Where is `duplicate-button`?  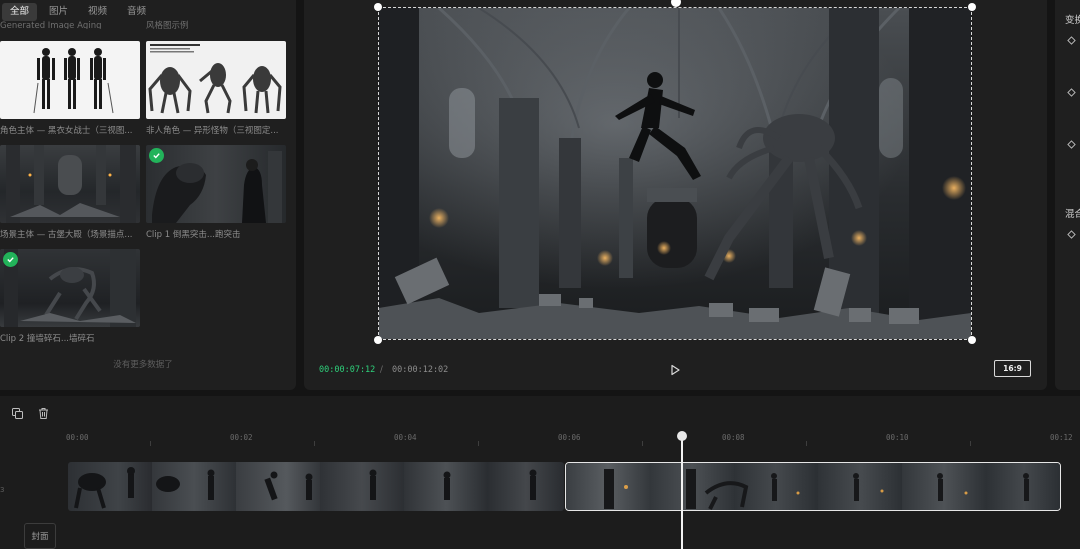 duplicate-button is located at coordinates (17, 412).